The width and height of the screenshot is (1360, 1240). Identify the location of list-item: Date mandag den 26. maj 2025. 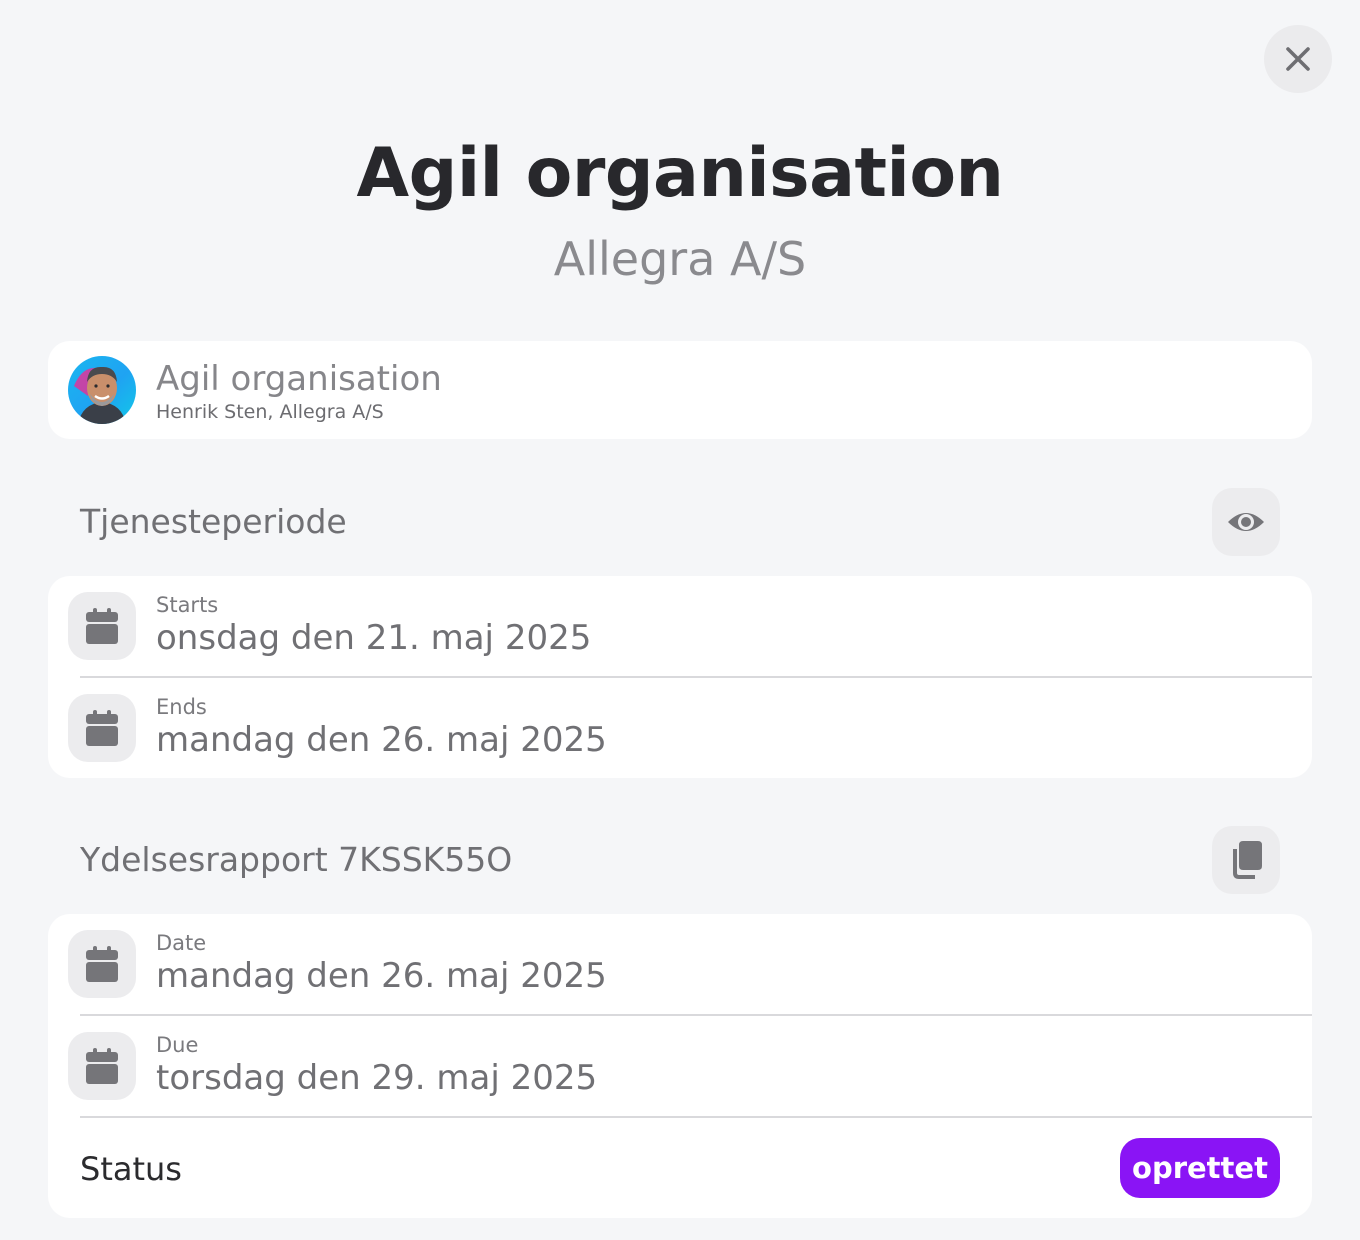
(680, 965).